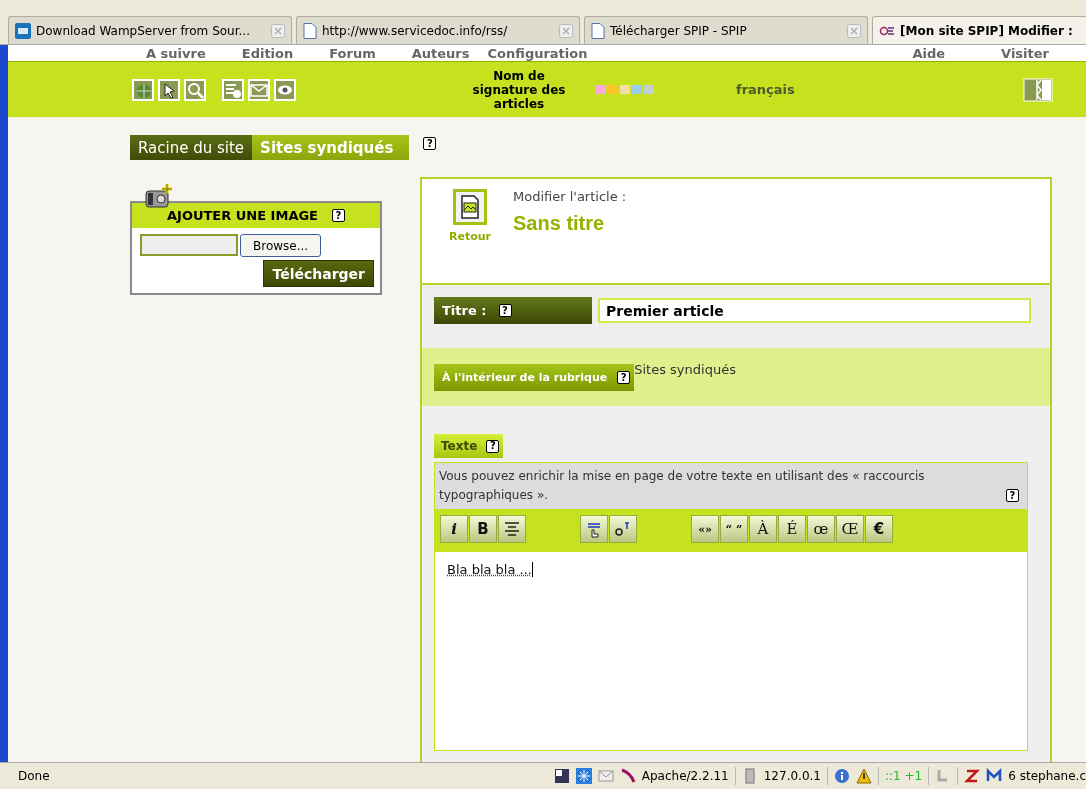 Image resolution: width=1086 pixels, height=789 pixels. Describe the element at coordinates (763, 529) in the screenshot. I see `format-button: À` at that location.